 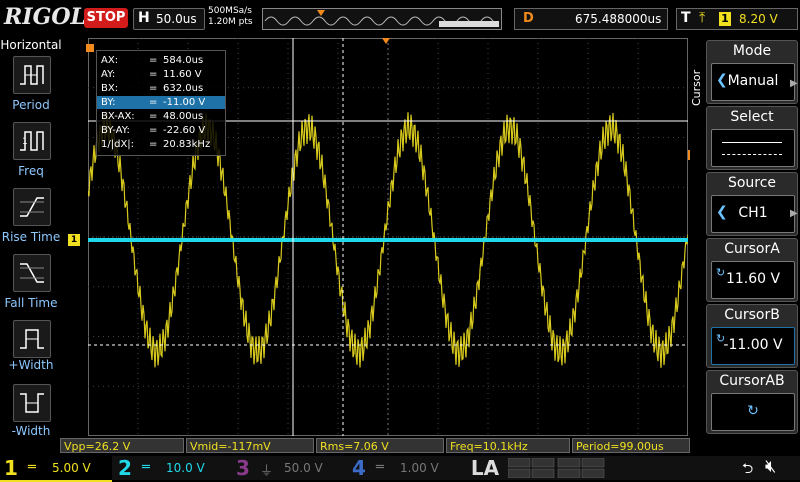 What do you see at coordinates (71, 468) in the screenshot?
I see `channel-scale: 5.00 V` at bounding box center [71, 468].